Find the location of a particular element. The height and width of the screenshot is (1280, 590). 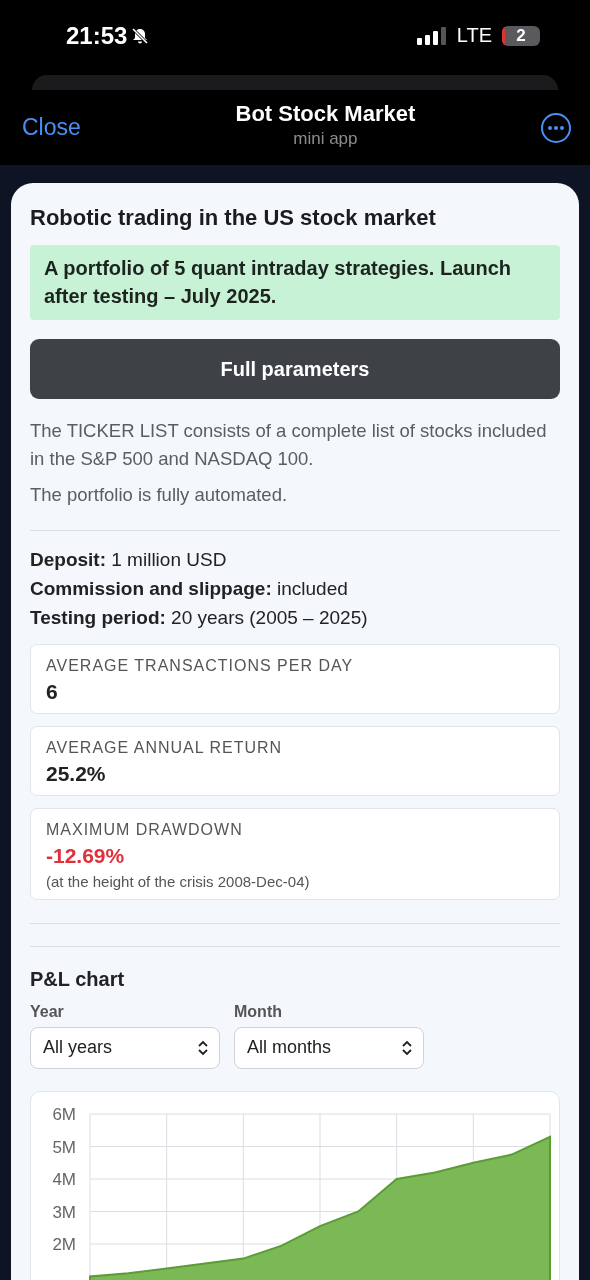

chart-heading: P&L chart is located at coordinates (78, 979).